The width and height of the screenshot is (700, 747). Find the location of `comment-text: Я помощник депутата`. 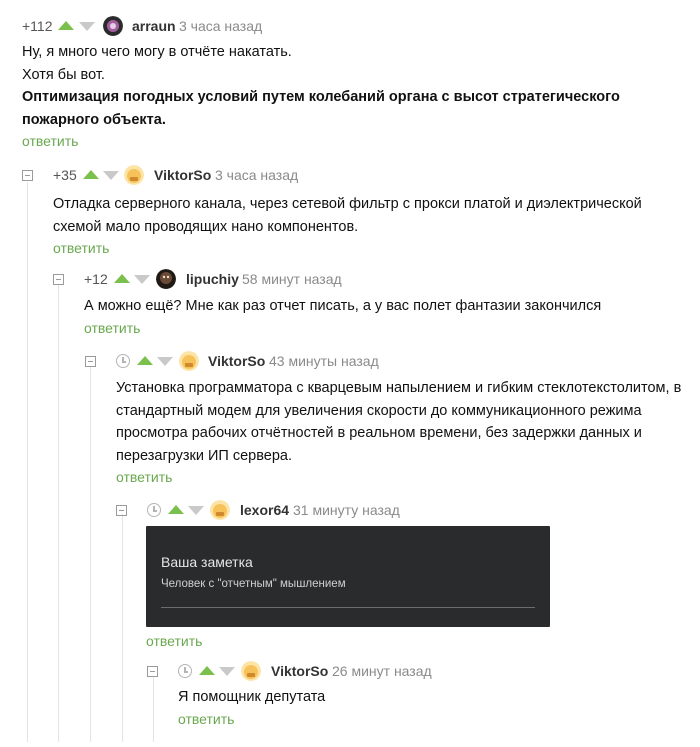

comment-text: Я помощник депутата is located at coordinates (252, 697).